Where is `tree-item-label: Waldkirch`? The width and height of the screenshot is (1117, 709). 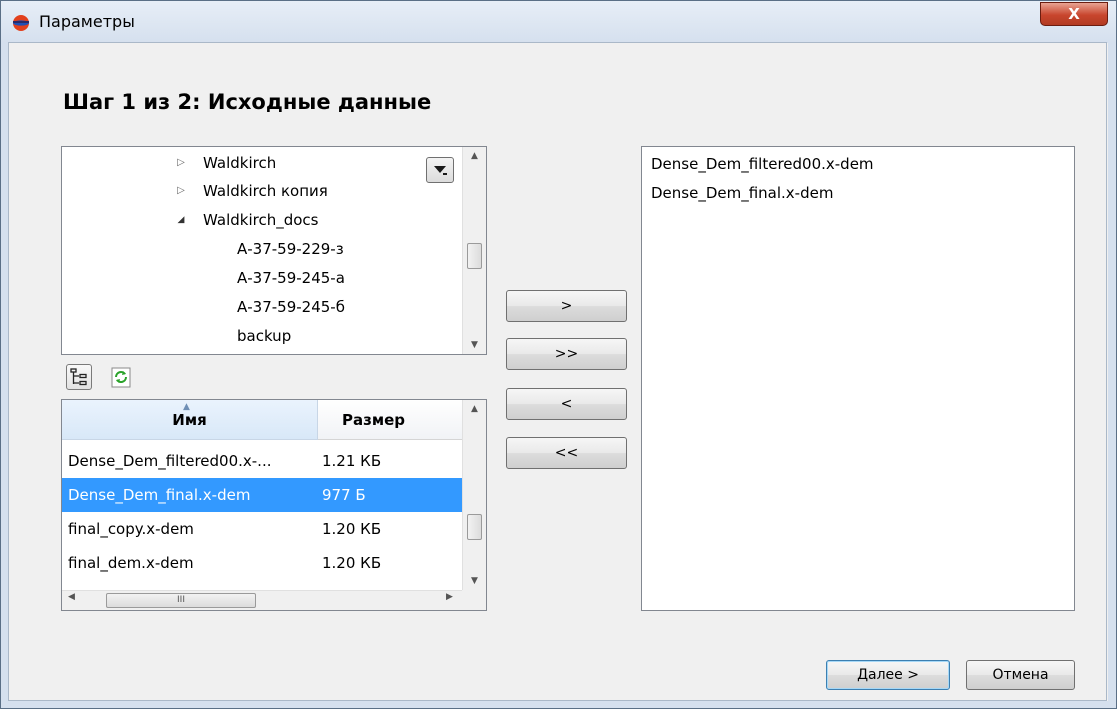
tree-item-label: Waldkirch is located at coordinates (240, 163).